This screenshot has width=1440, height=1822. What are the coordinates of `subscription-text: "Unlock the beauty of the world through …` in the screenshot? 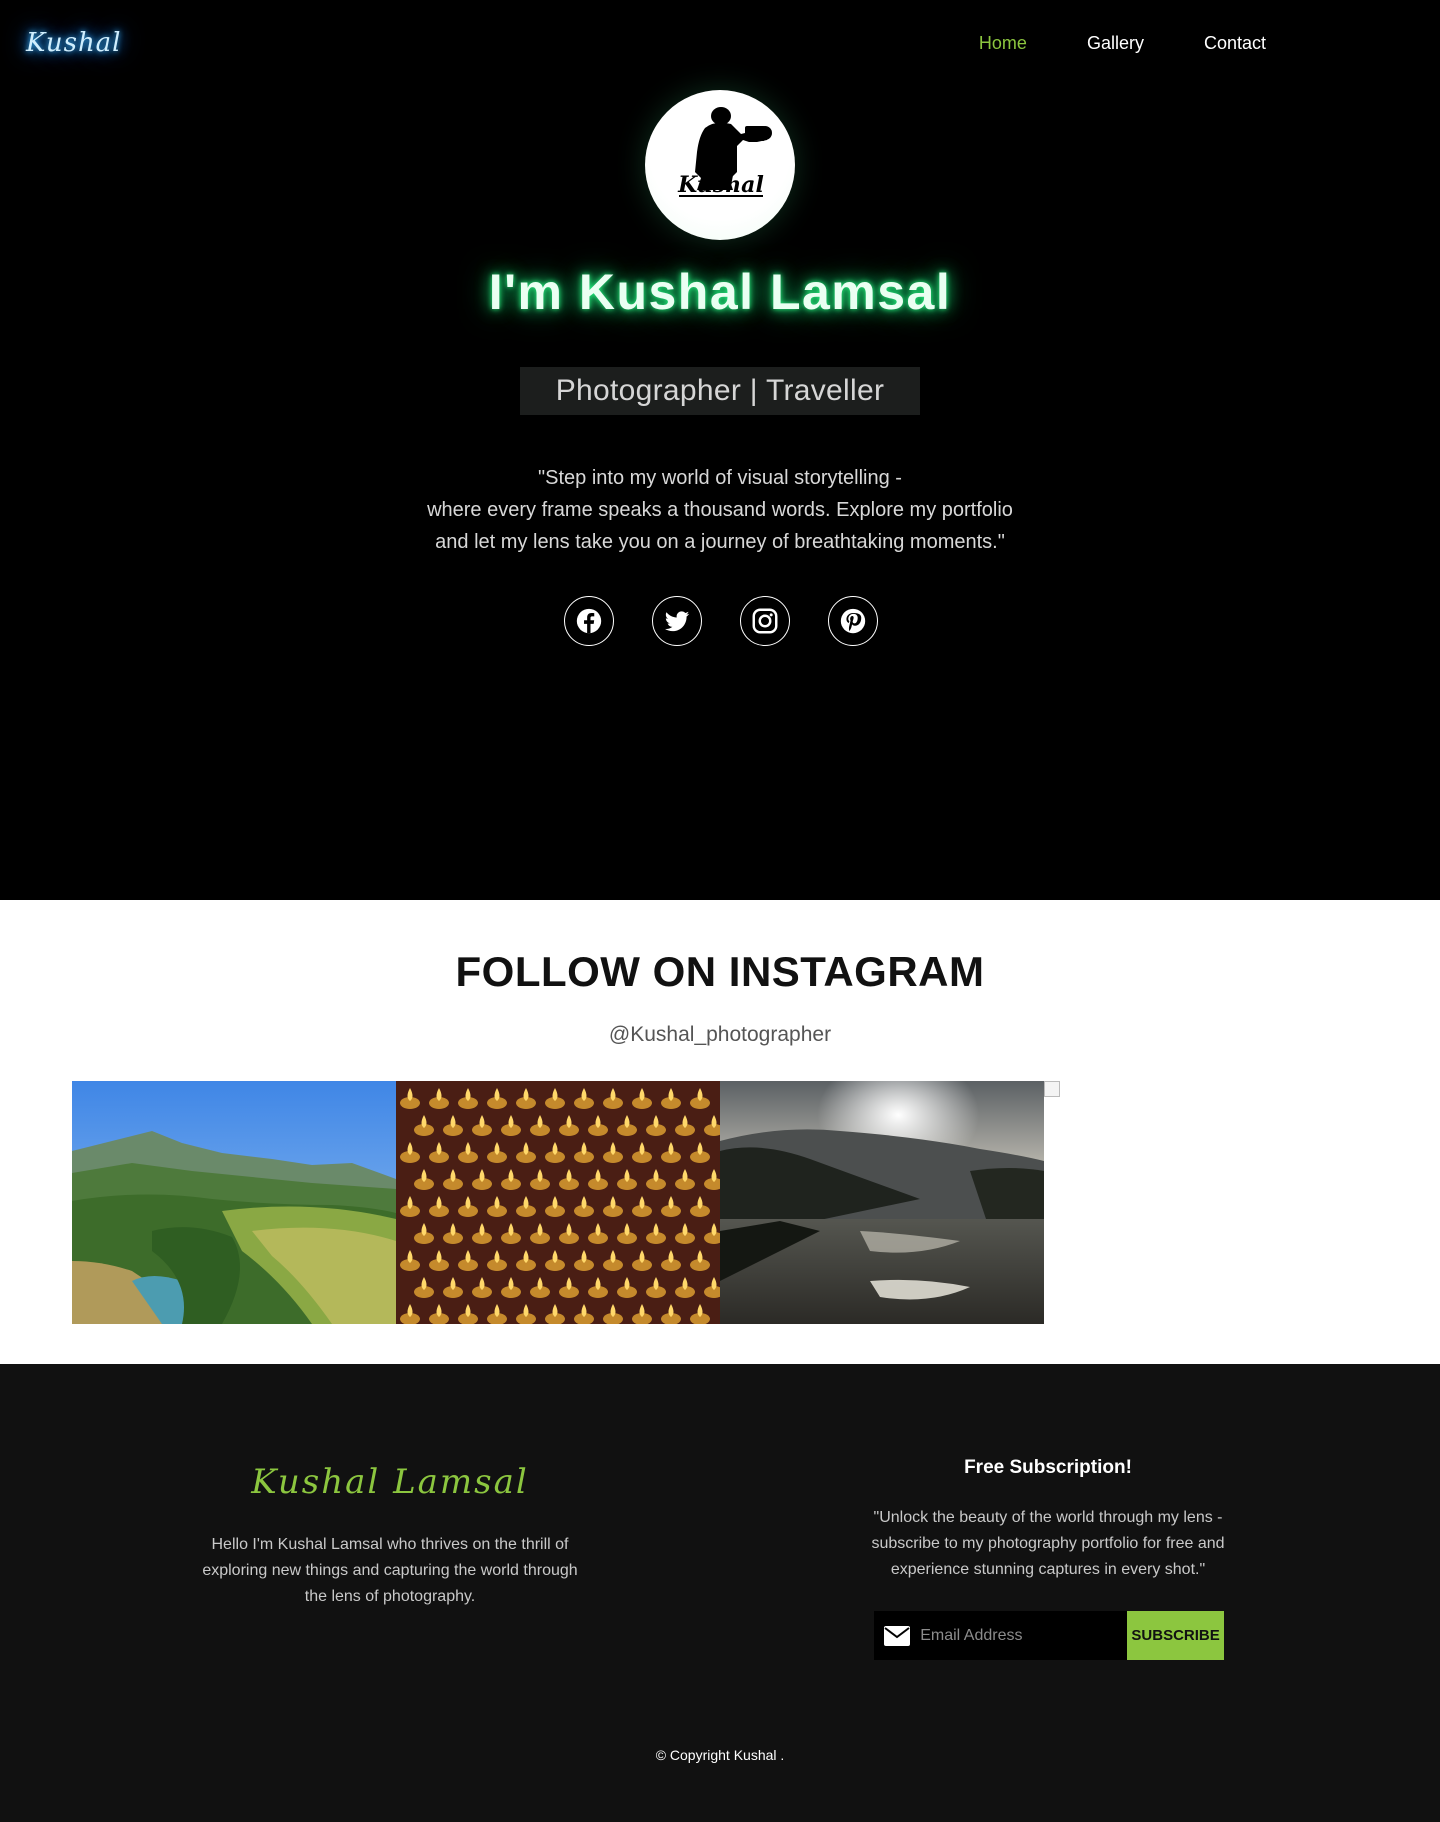 It's located at (1048, 1543).